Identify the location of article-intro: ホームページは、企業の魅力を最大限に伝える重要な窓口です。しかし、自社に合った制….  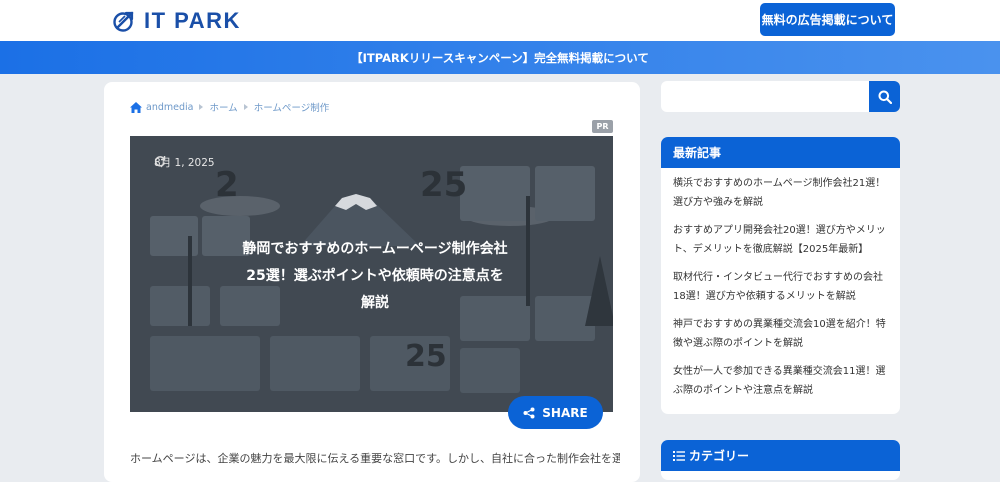
(375, 458).